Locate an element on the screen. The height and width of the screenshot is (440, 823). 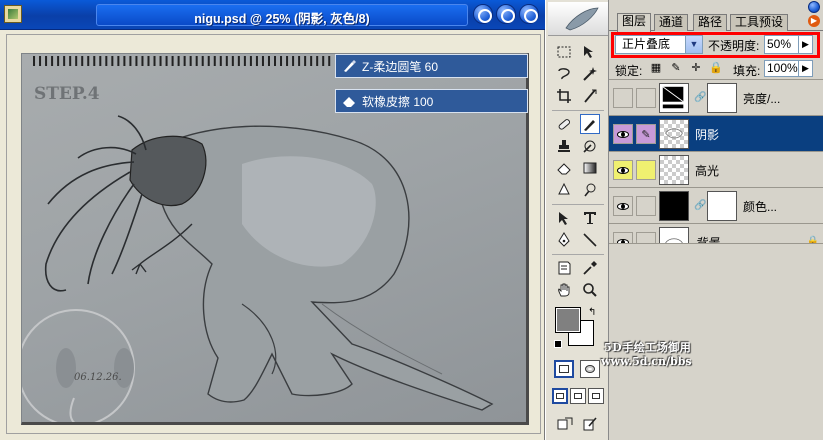
toolbox-header is located at coordinates (578, 19).